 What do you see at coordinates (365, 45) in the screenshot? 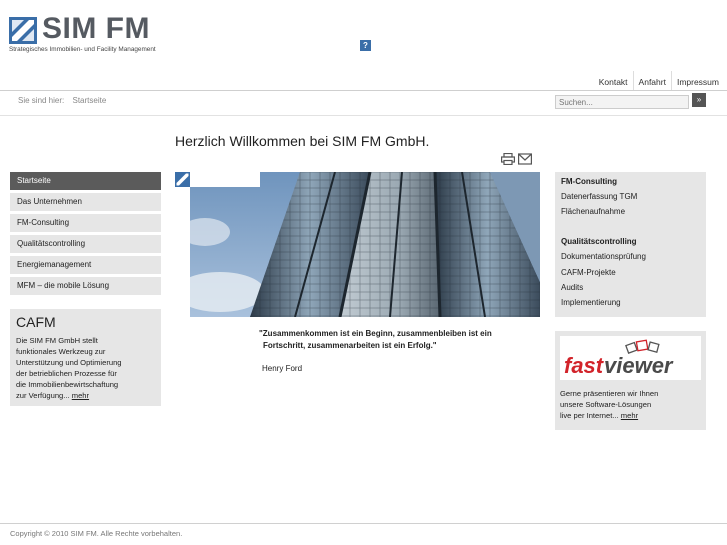
I see `help-icon: ?` at bounding box center [365, 45].